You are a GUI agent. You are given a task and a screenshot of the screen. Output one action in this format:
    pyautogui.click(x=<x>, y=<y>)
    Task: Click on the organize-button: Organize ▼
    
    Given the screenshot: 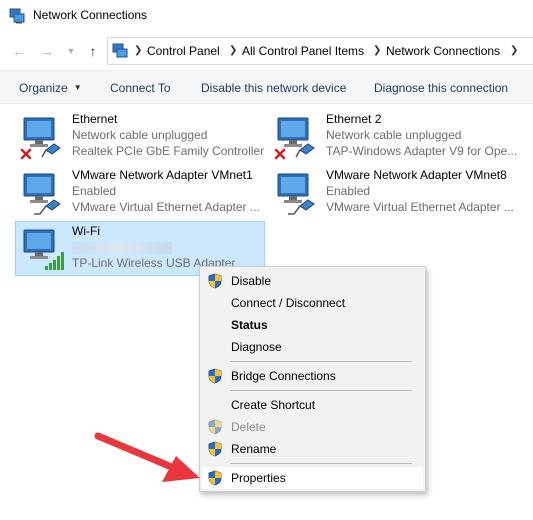 What is the action you would take?
    pyautogui.click(x=50, y=88)
    